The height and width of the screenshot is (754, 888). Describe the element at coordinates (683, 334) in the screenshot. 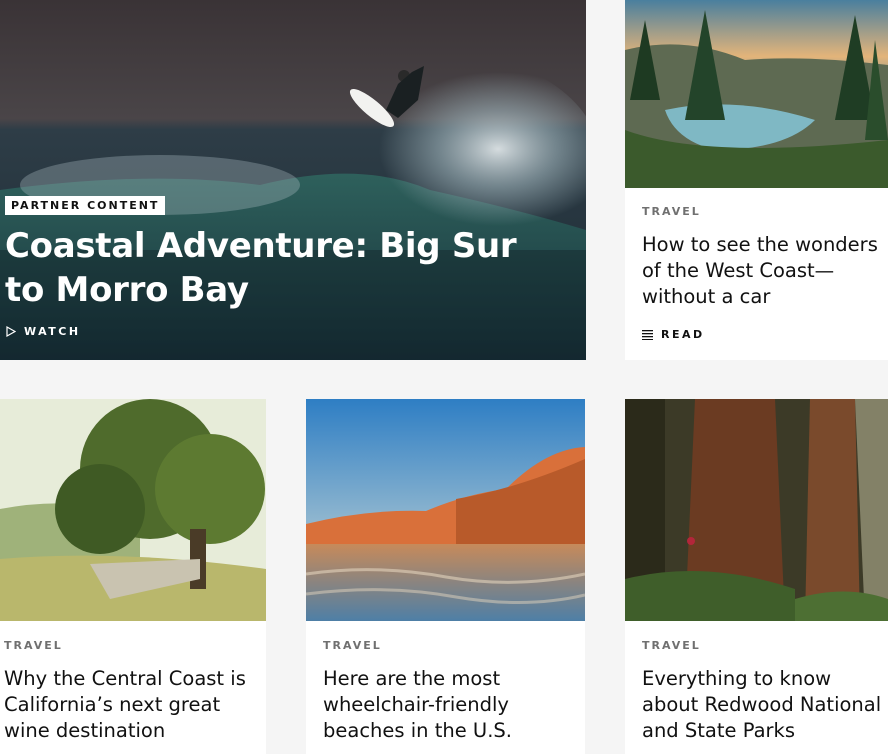

I see `read-label: READ` at that location.